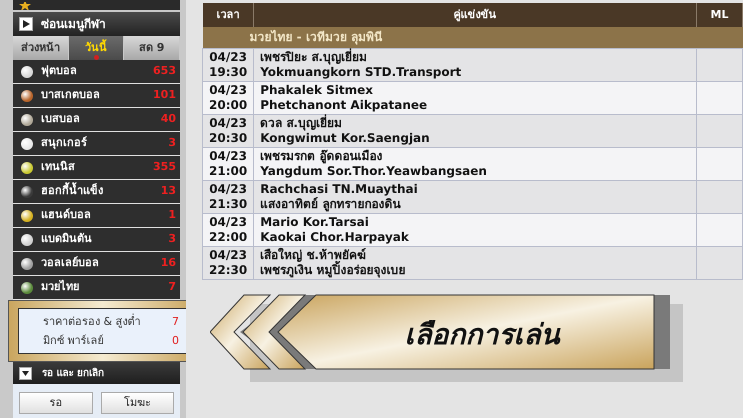 The width and height of the screenshot is (743, 418). I want to click on sport-name: เบสบอล, so click(60, 119).